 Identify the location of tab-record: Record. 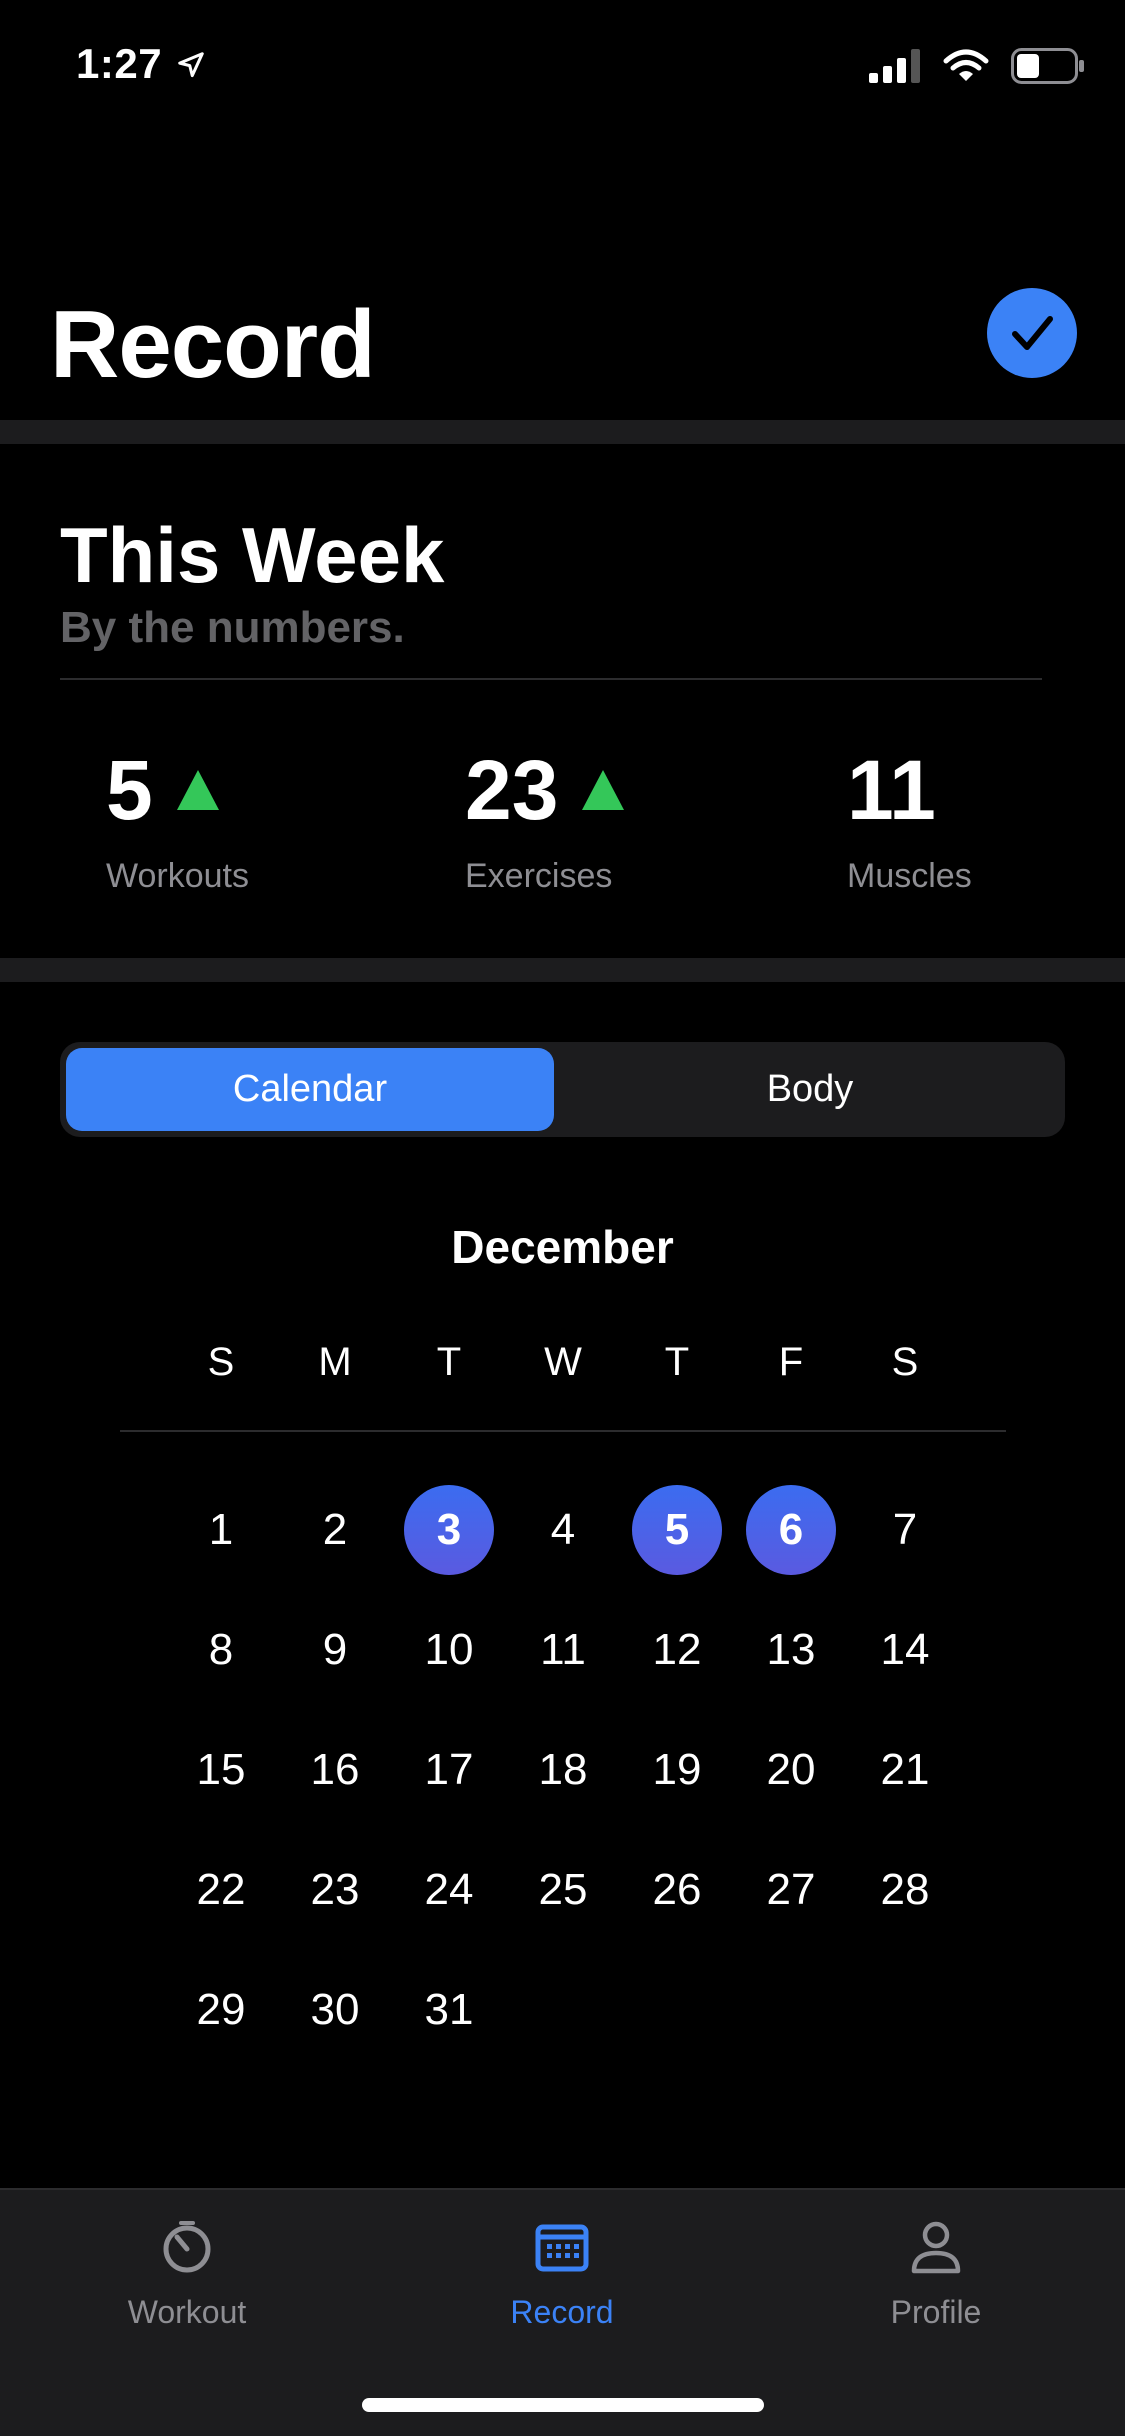
(562, 2272).